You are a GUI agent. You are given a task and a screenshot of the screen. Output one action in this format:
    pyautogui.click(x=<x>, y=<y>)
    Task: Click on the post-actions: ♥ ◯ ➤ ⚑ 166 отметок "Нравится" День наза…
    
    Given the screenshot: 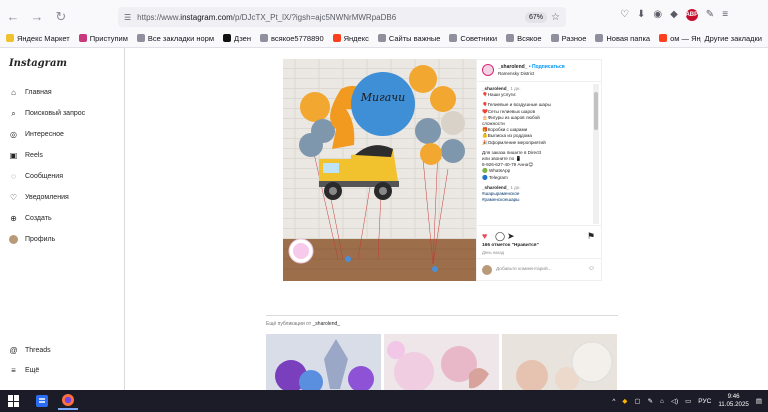 What is the action you would take?
    pyautogui.click(x=539, y=241)
    